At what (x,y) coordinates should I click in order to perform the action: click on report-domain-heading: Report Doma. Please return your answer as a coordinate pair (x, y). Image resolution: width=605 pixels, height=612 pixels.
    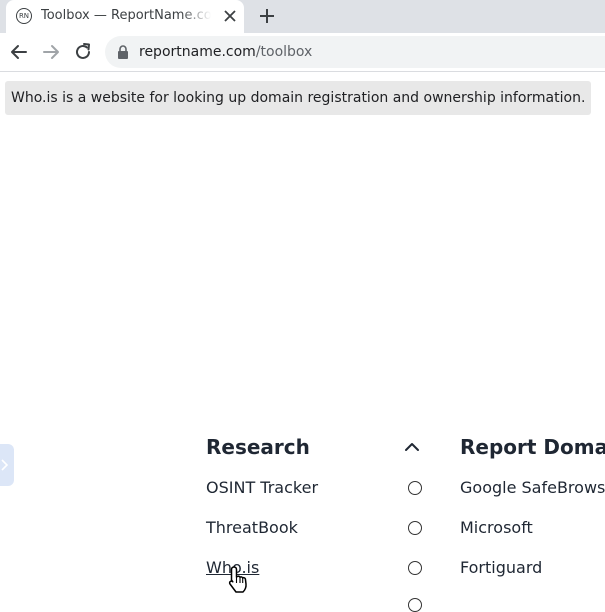
    Looking at the image, I should click on (532, 447).